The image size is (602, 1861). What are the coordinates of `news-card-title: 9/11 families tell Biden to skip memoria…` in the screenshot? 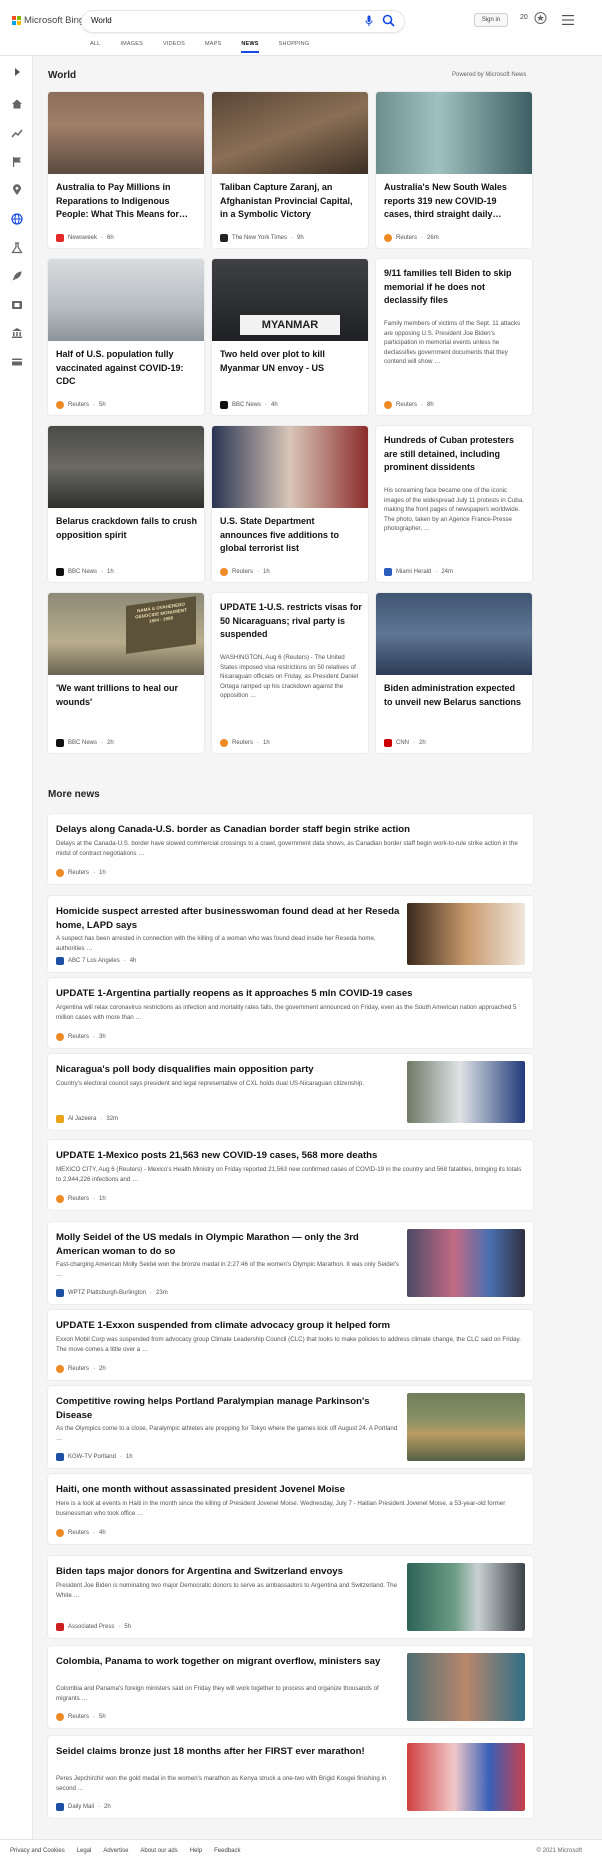 It's located at (455, 287).